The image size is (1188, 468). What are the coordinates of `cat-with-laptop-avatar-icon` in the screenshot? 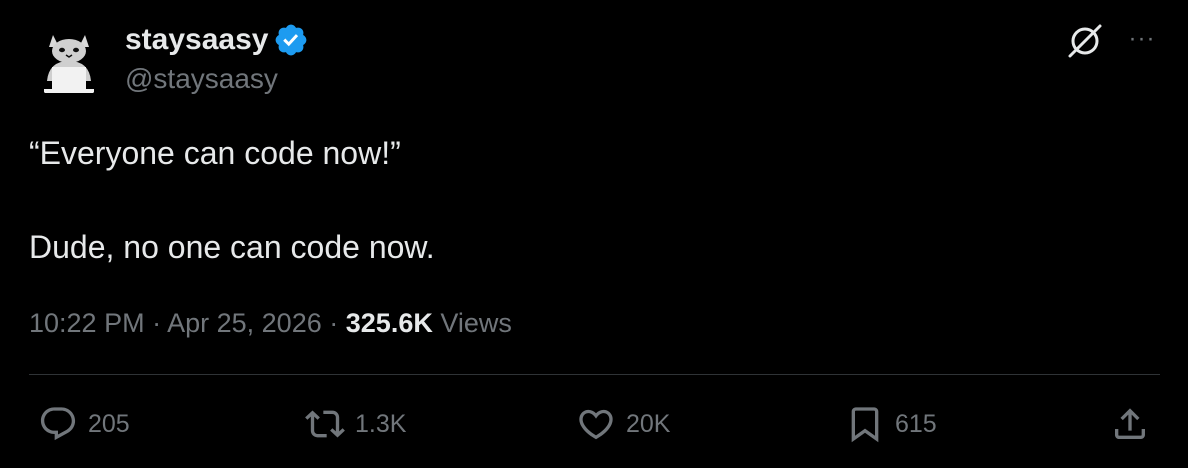 It's located at (69, 61).